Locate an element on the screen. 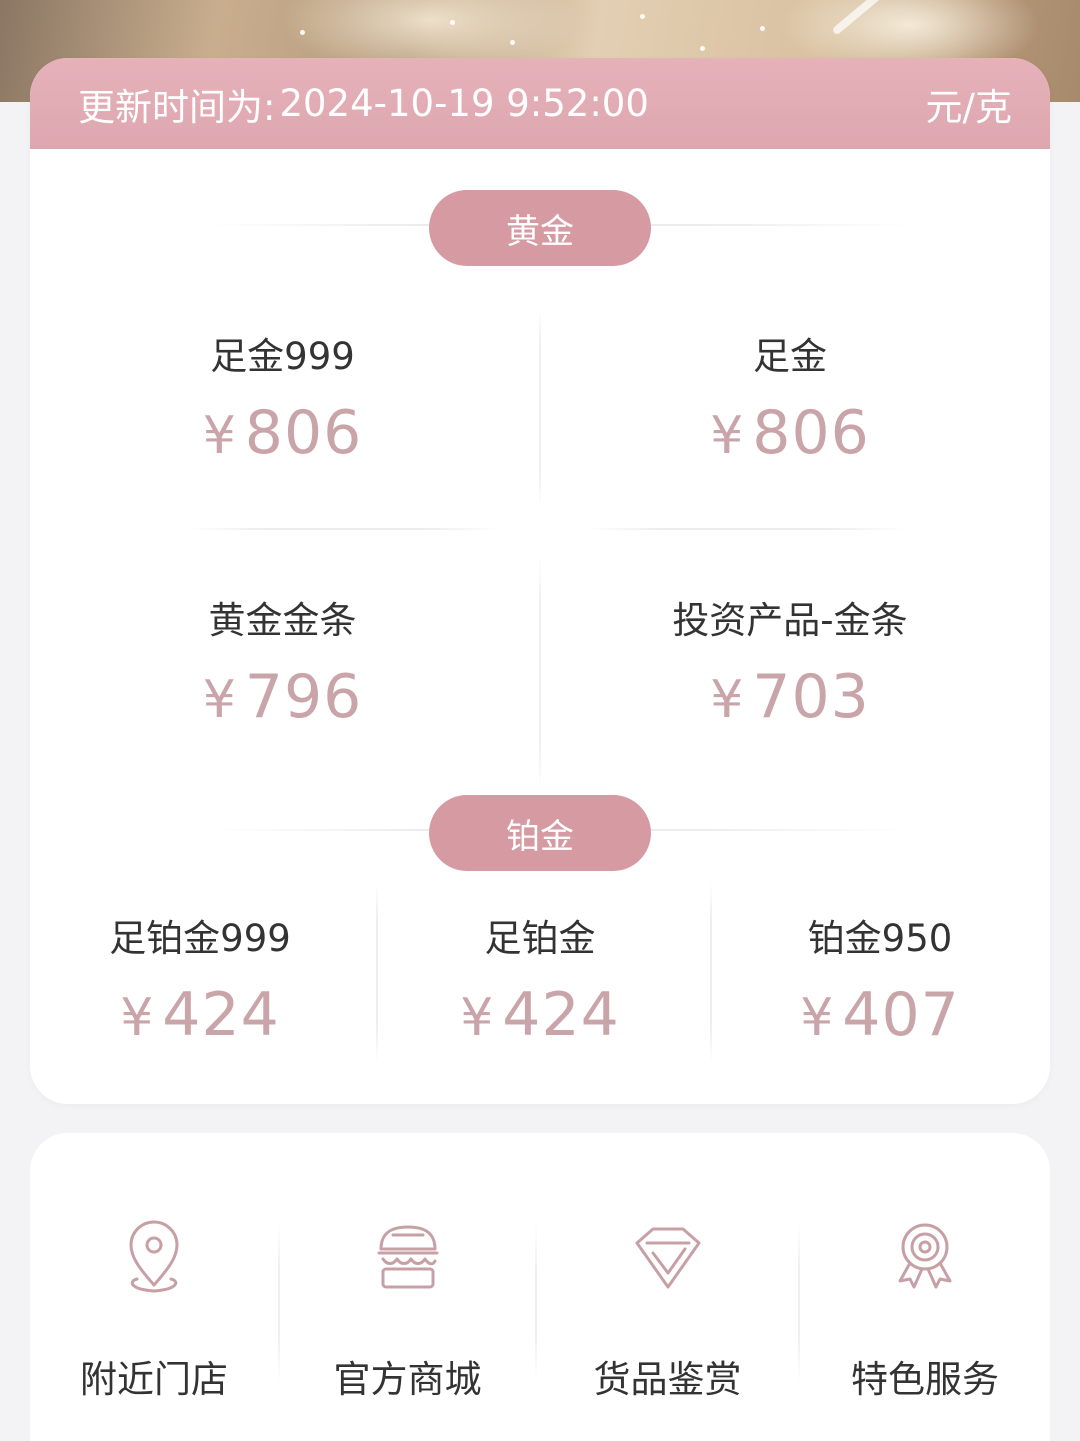  price-unit: 元/克 is located at coordinates (968, 107).